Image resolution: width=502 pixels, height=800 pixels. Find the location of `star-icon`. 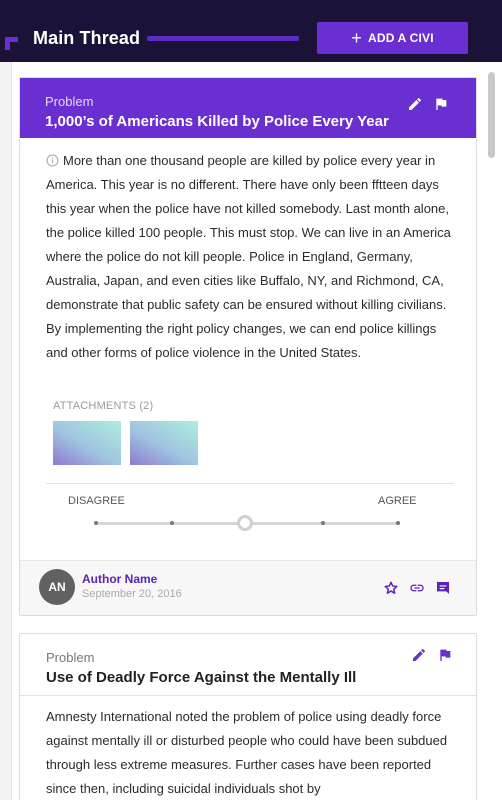

star-icon is located at coordinates (391, 588).